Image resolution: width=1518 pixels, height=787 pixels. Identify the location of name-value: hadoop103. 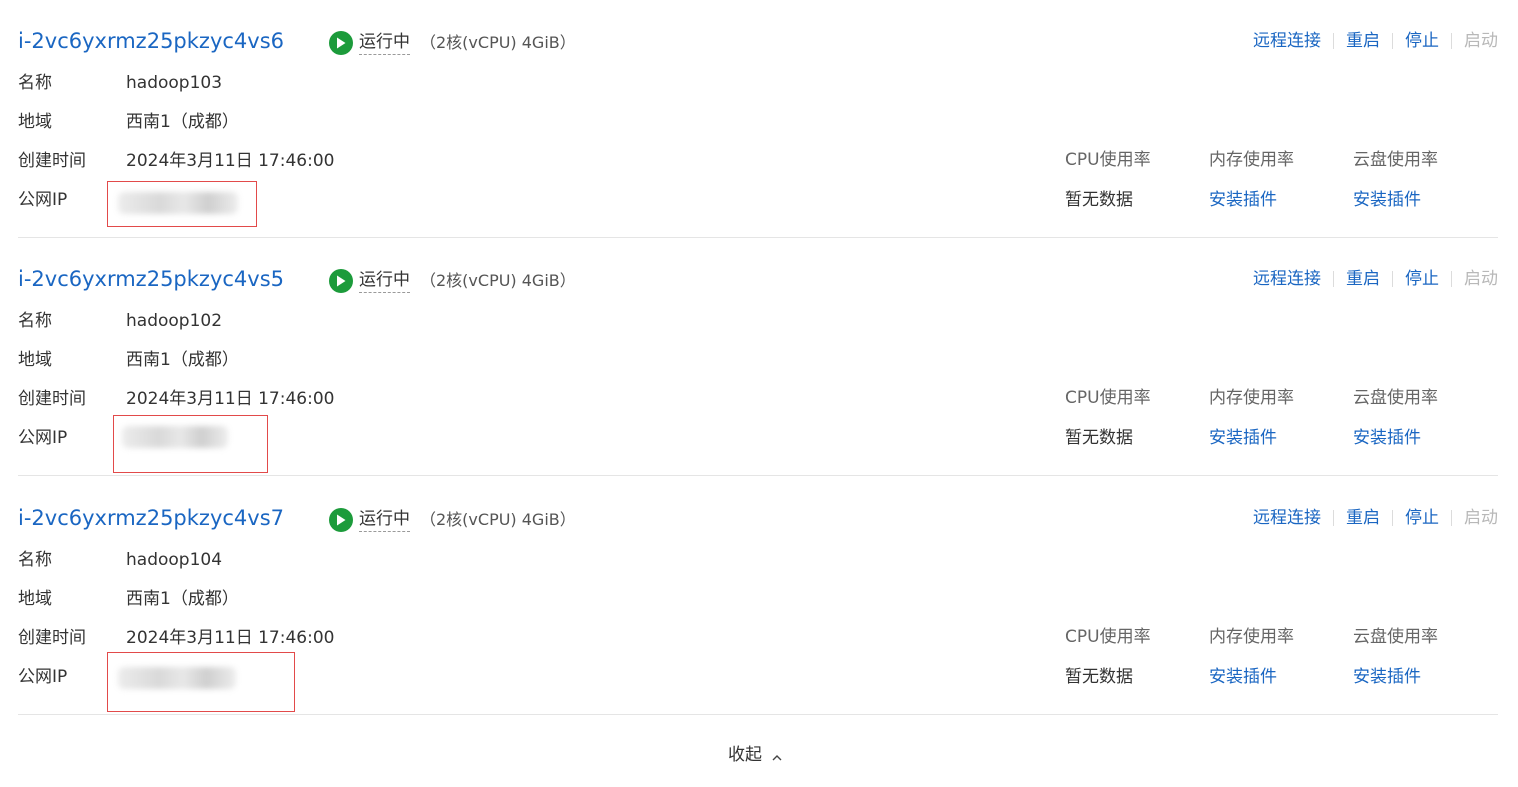
(174, 83).